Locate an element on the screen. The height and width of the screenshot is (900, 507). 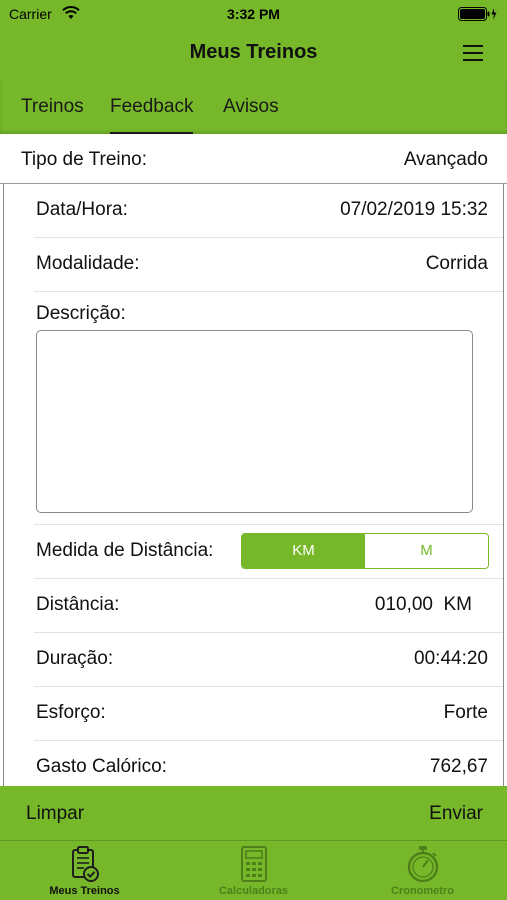
page-title: Meus Treinos is located at coordinates (253, 52).